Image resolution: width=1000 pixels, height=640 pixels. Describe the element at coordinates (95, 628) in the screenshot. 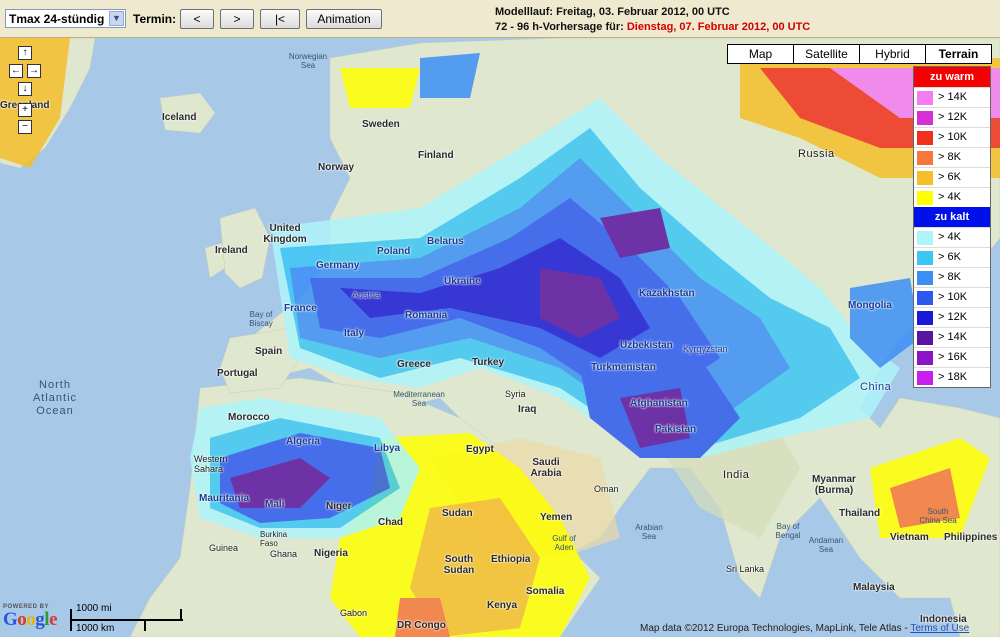

I see `scale-km: 1000 km` at that location.